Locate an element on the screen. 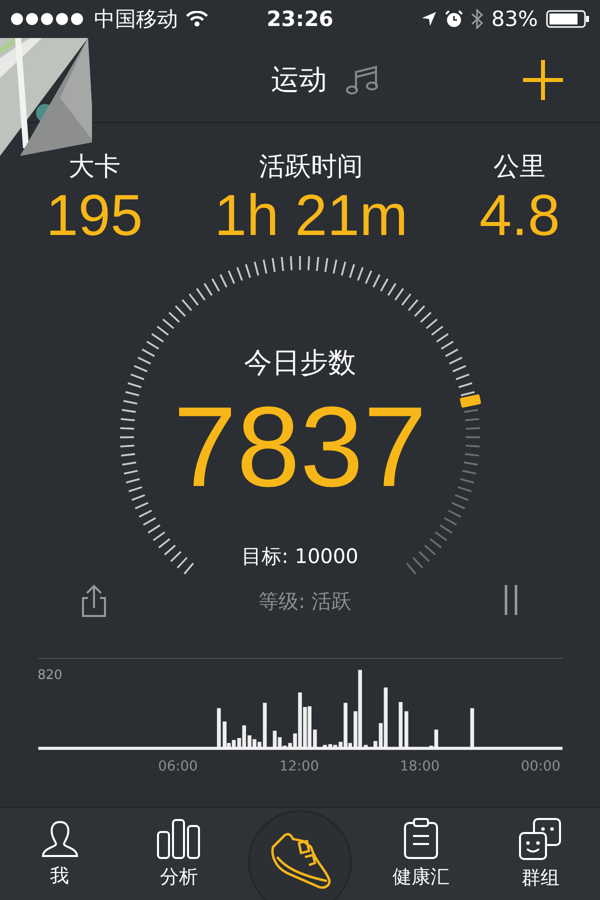 This screenshot has width=600, height=900. stat-value: 4.8 is located at coordinates (519, 216).